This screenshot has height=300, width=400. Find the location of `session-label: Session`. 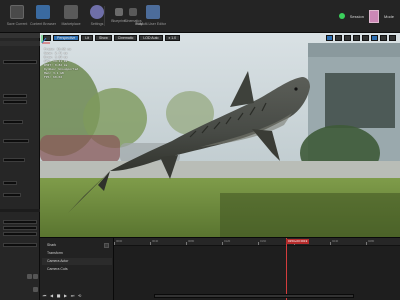

session-label: Session is located at coordinates (356, 16).